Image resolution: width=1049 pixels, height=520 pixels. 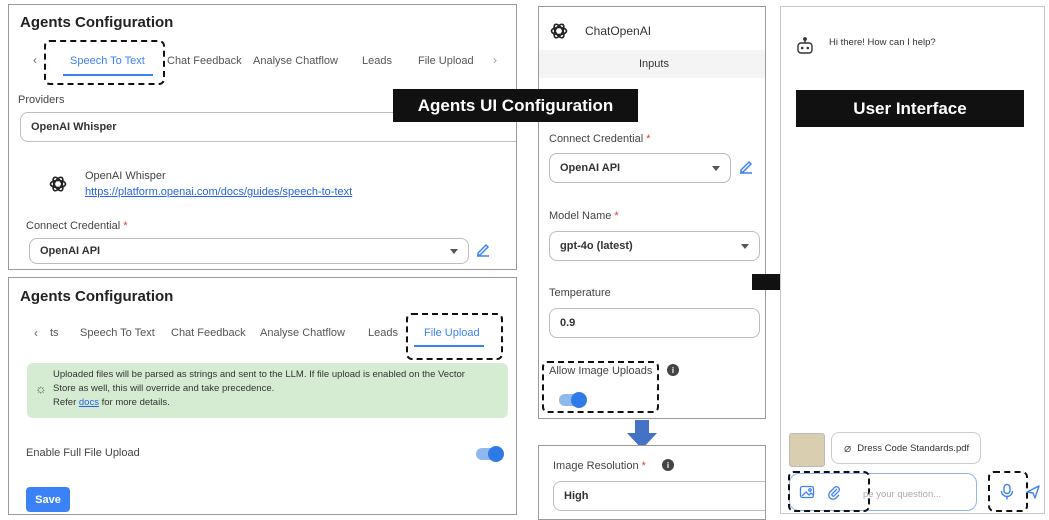 What do you see at coordinates (654, 323) in the screenshot?
I see `temperature-input: 0.9` at bounding box center [654, 323].